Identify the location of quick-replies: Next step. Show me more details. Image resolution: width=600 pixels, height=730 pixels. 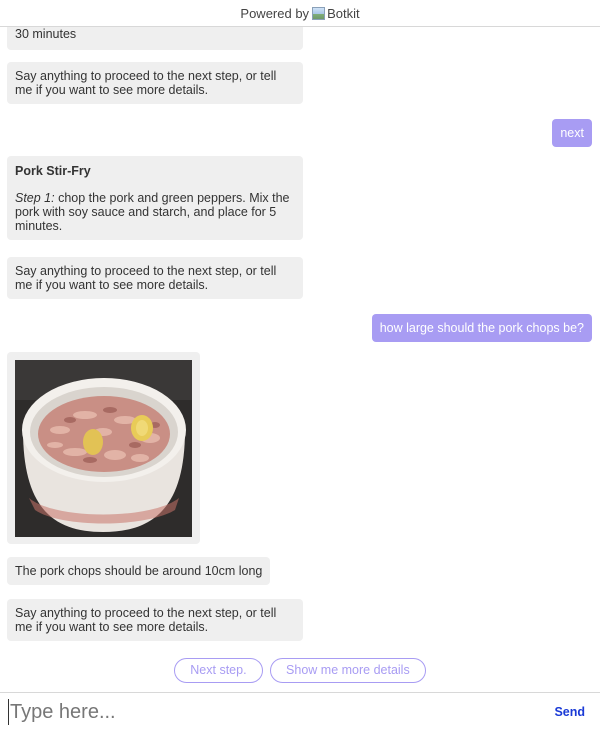
(300, 670).